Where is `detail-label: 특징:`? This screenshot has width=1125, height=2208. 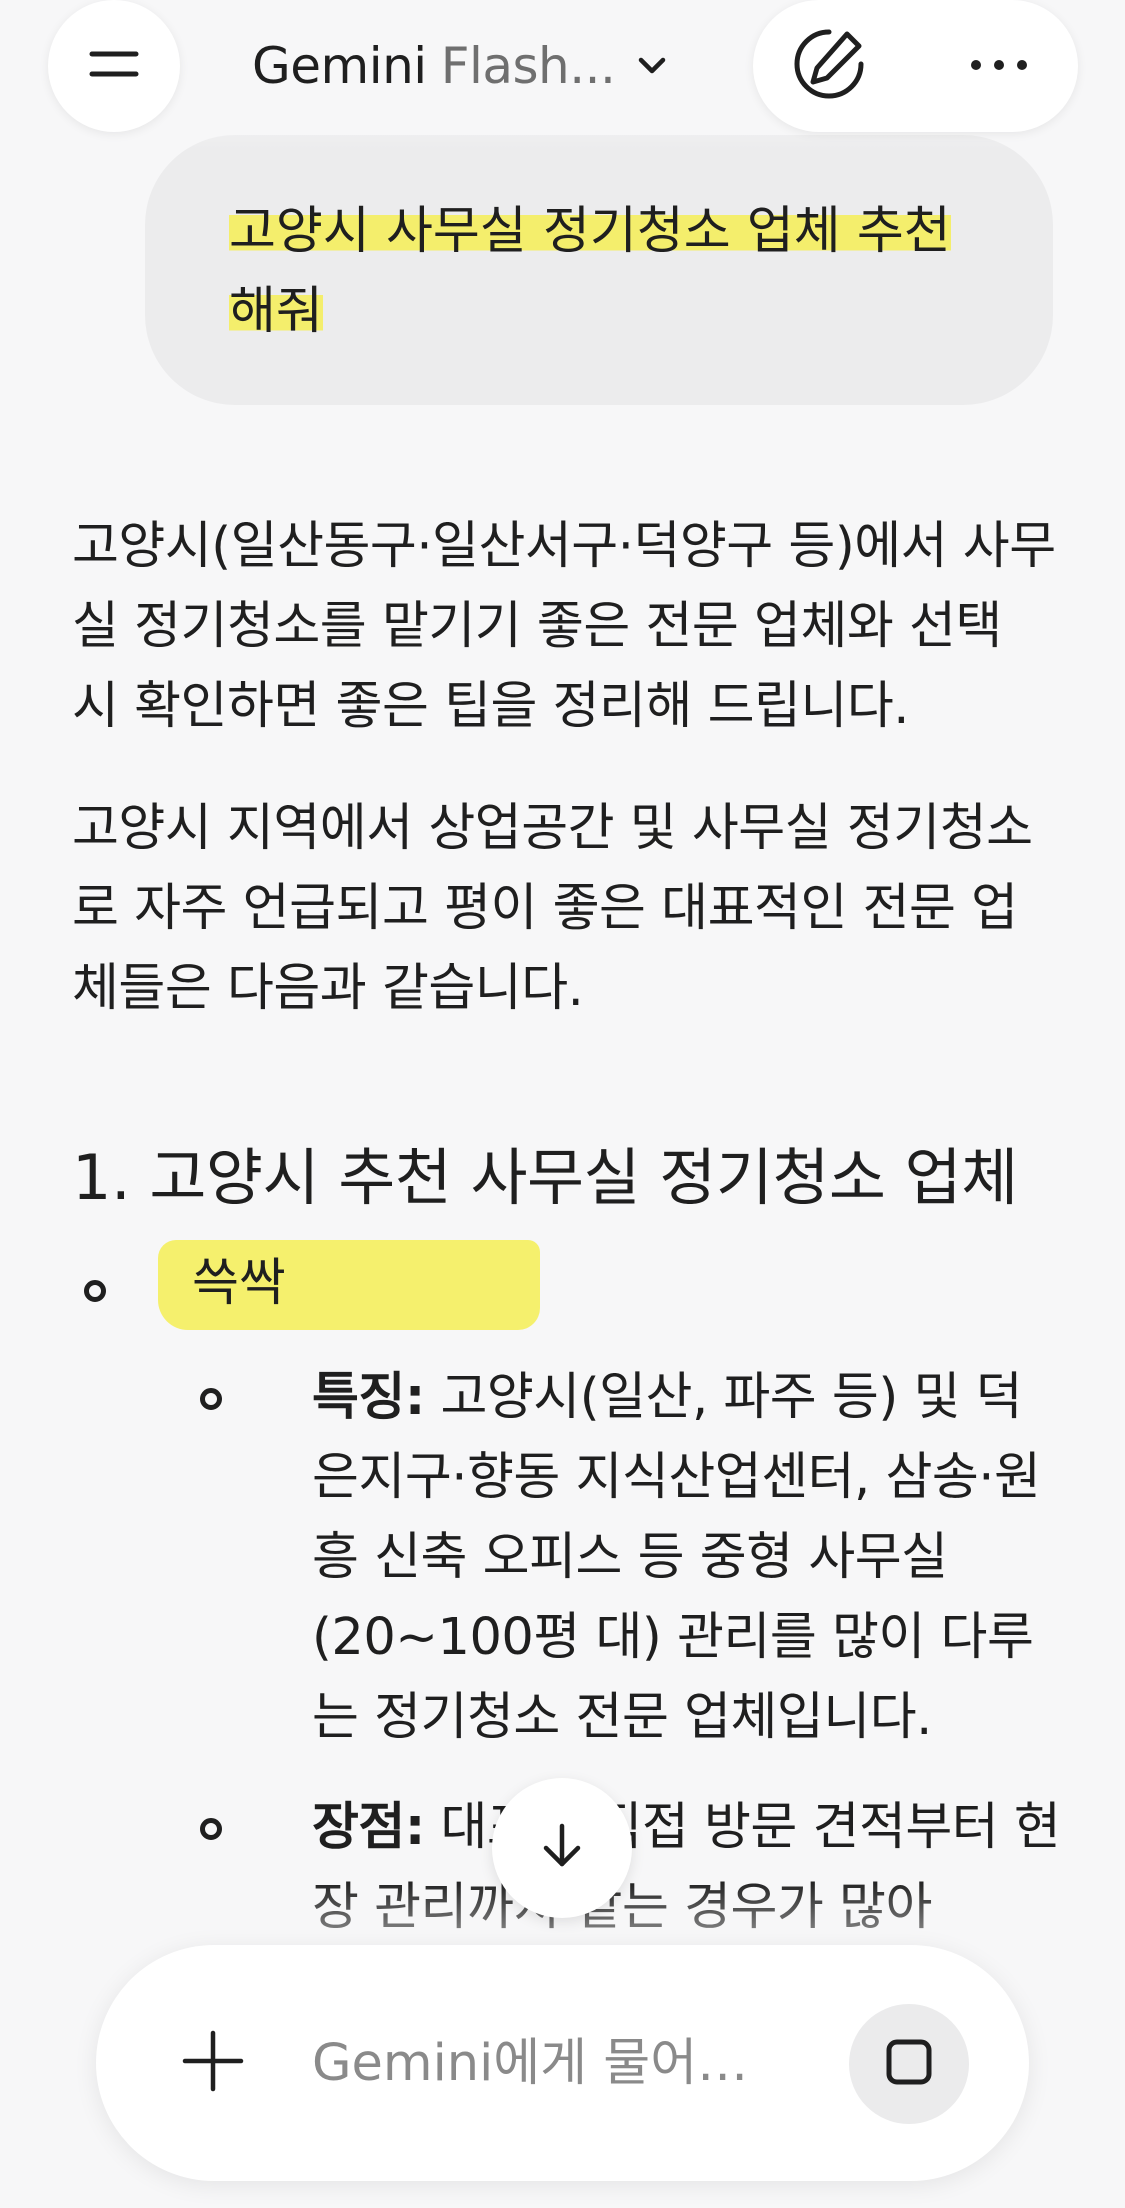
detail-label: 특징: is located at coordinates (368, 1397).